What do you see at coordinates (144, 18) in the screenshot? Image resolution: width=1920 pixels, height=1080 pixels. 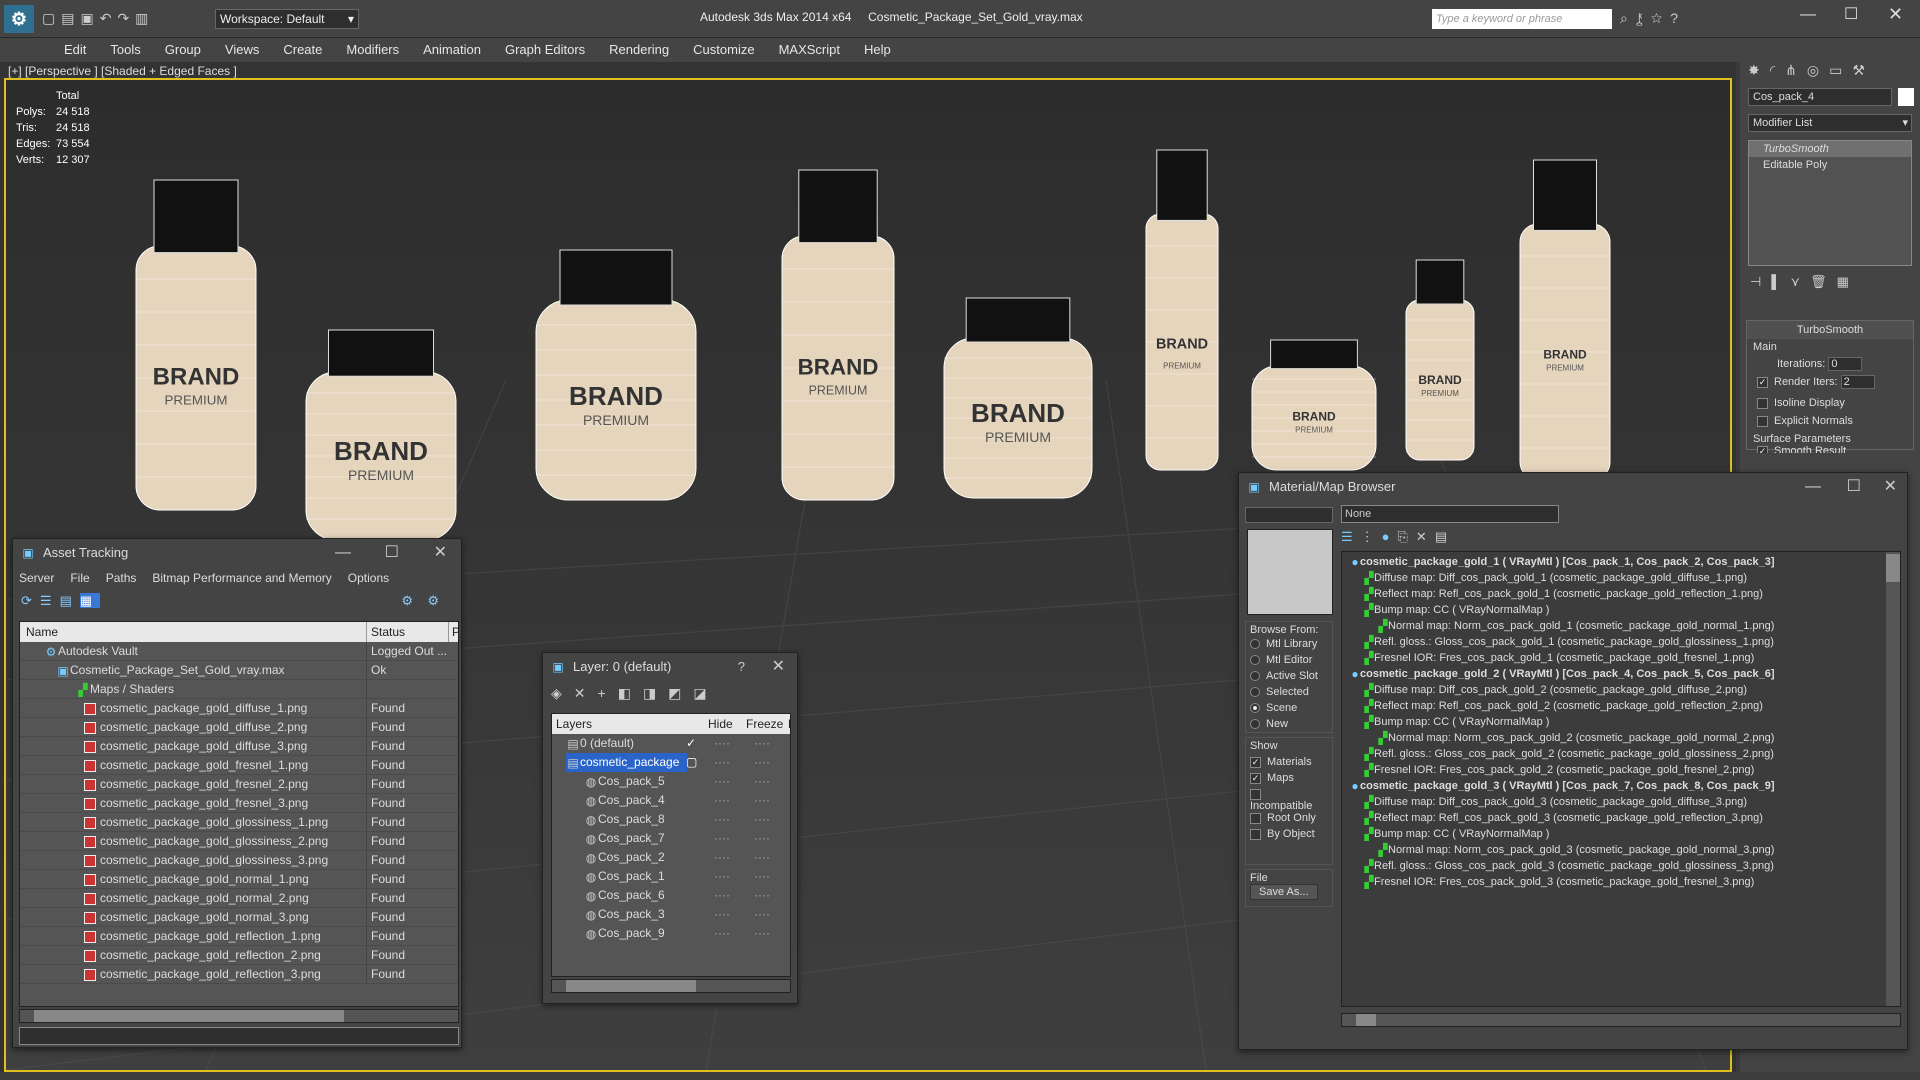 I see `project-folder-icon: ▥` at bounding box center [144, 18].